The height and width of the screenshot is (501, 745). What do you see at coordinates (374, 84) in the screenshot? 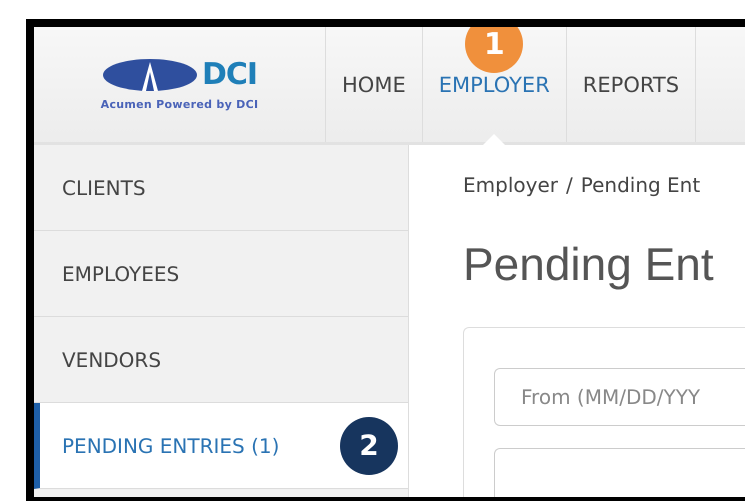
I see `nav-tab: HOME` at bounding box center [374, 84].